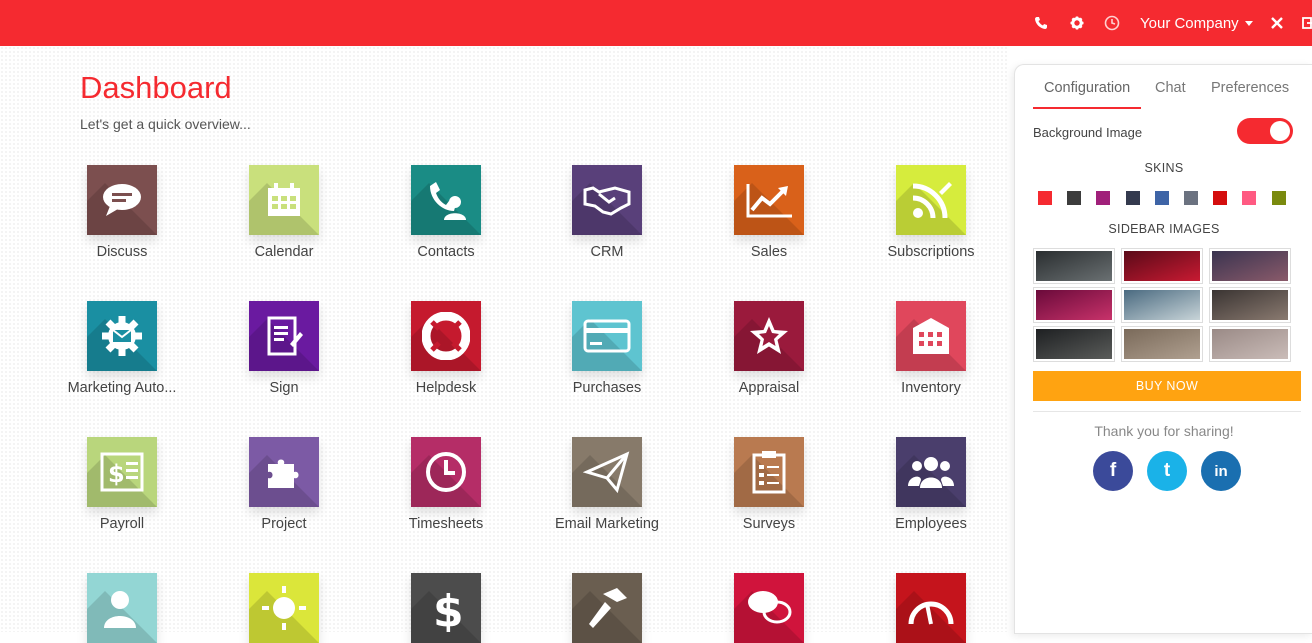  What do you see at coordinates (607, 484) in the screenshot?
I see `app-email-marketing: Email Marketing` at bounding box center [607, 484].